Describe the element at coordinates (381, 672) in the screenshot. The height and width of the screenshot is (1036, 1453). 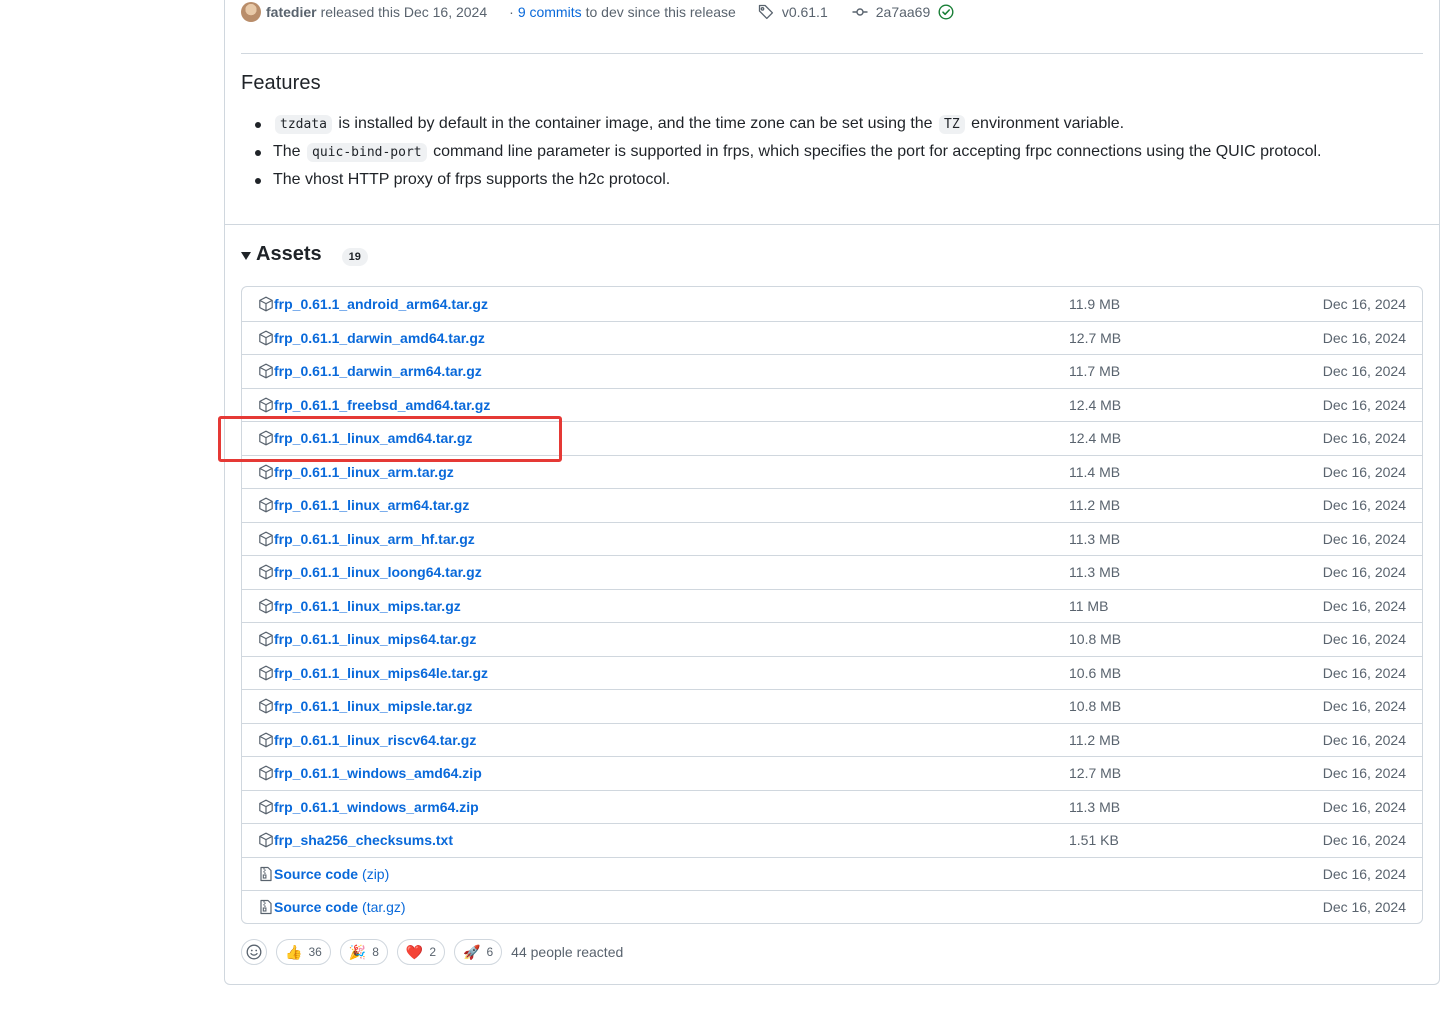
I see `asset-name: frp_0.61.1_linux_mips64le.tar.gz` at that location.